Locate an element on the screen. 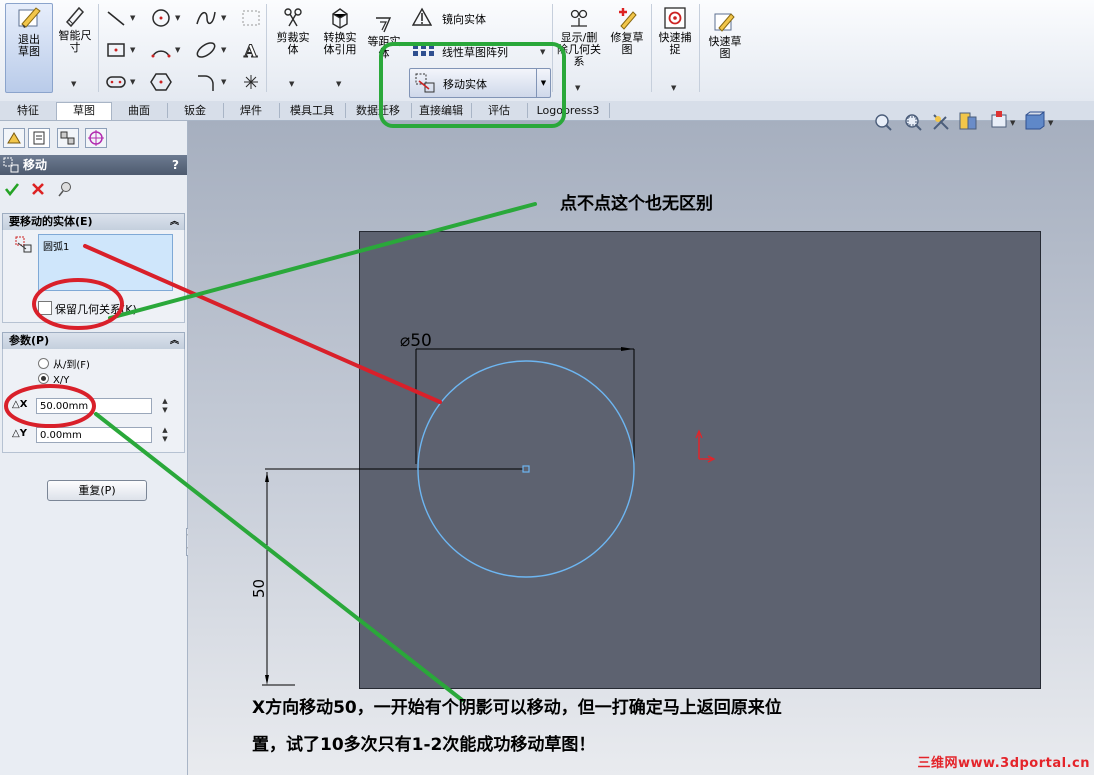 Image resolution: width=1094 pixels, height=775 pixels. text-tool-icon: A is located at coordinates (251, 50).